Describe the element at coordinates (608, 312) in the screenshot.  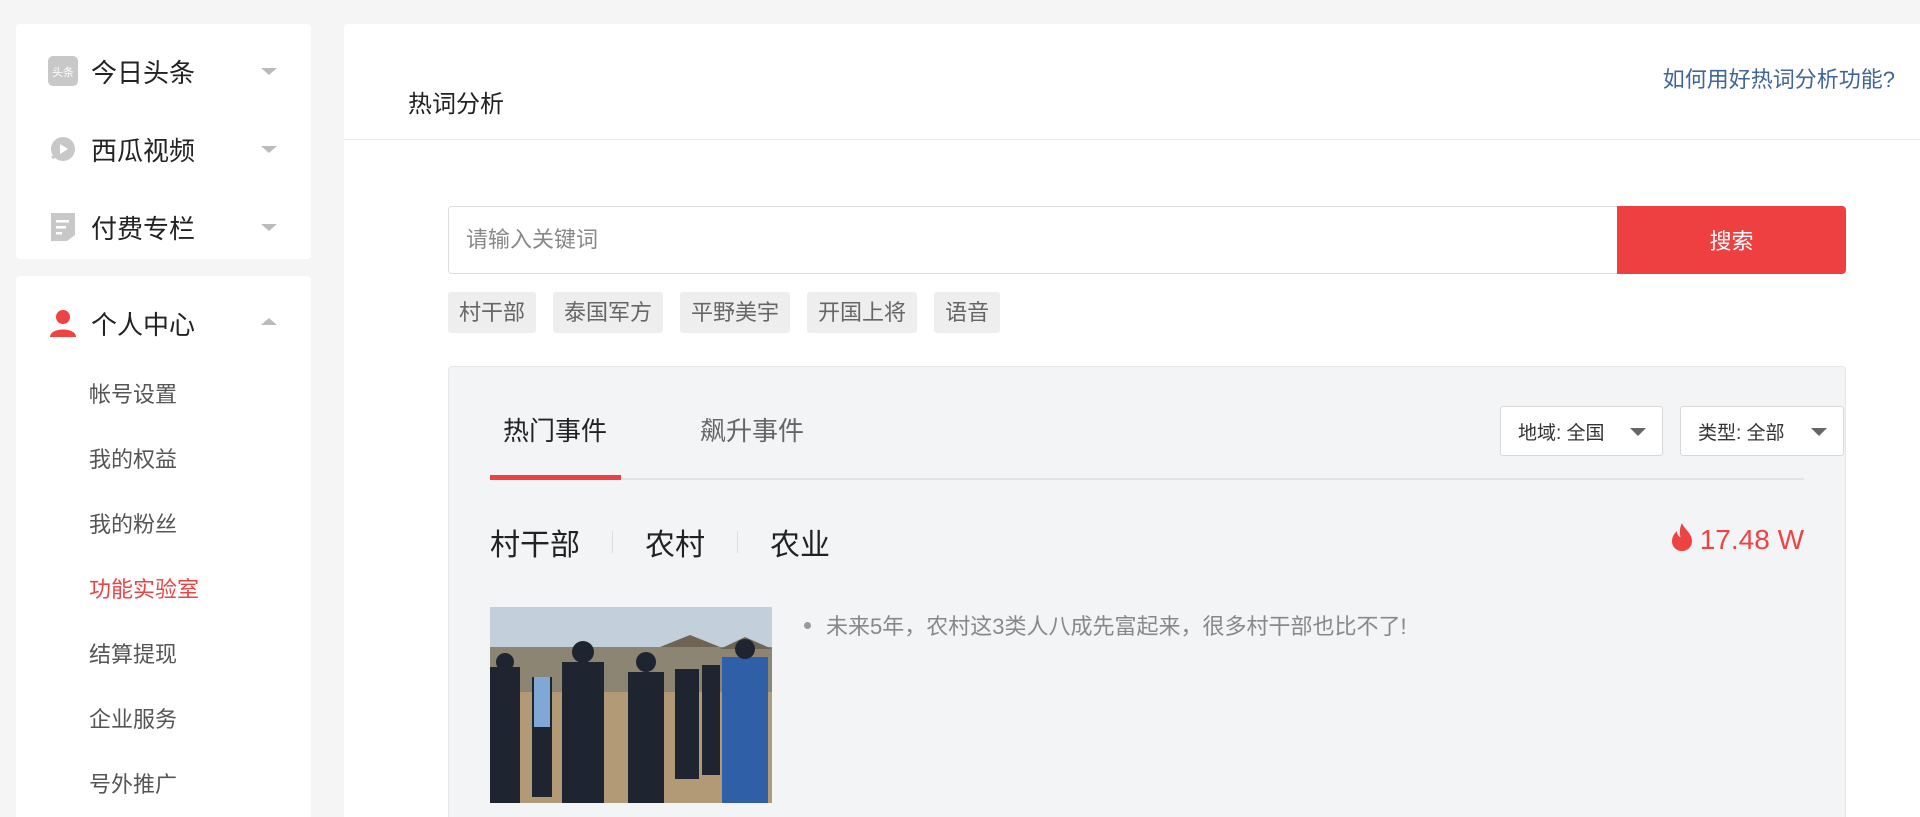
I see `suggested-tag: 泰国军方` at that location.